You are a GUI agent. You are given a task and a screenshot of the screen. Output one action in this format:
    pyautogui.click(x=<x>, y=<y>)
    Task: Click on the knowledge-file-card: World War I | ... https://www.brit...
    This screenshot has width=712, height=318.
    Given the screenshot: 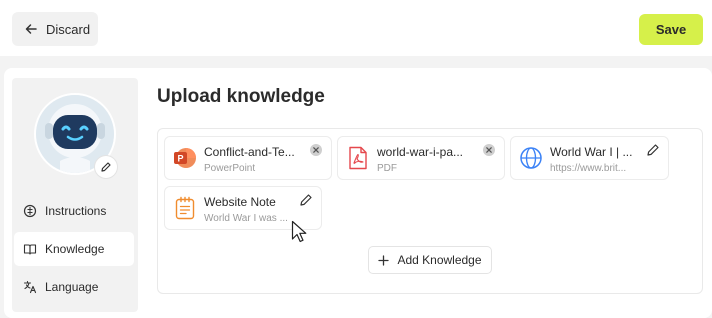 What is the action you would take?
    pyautogui.click(x=589, y=158)
    